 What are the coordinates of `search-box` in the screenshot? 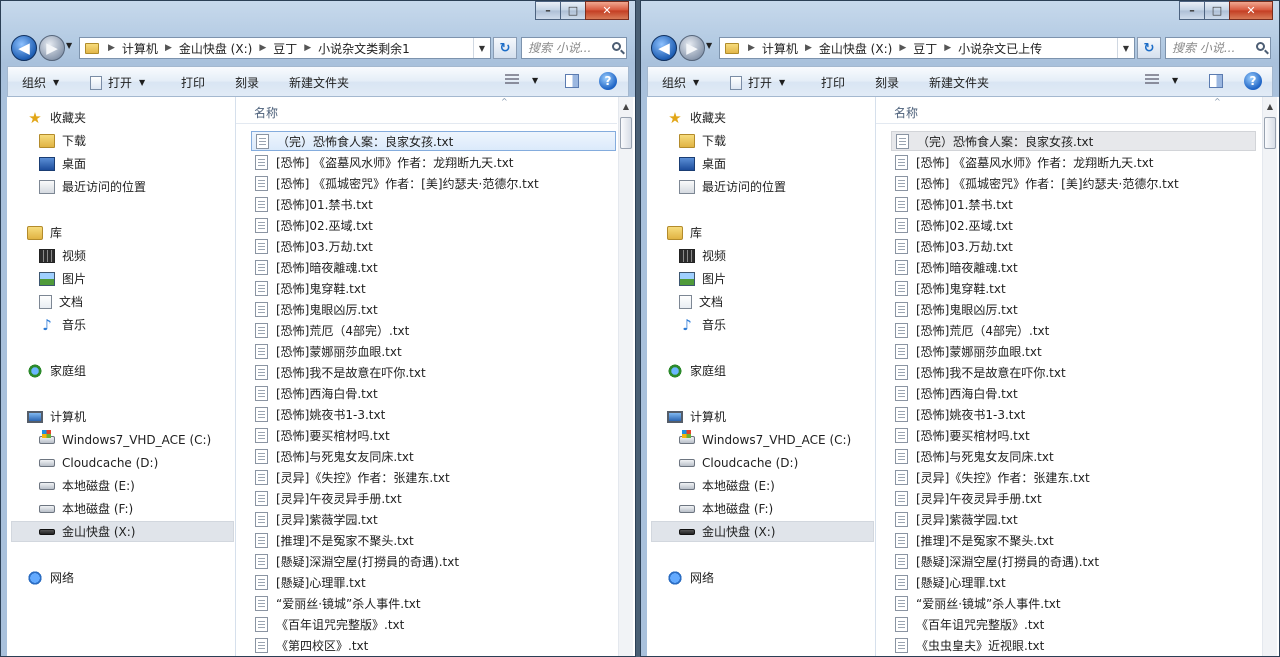 It's located at (1218, 48).